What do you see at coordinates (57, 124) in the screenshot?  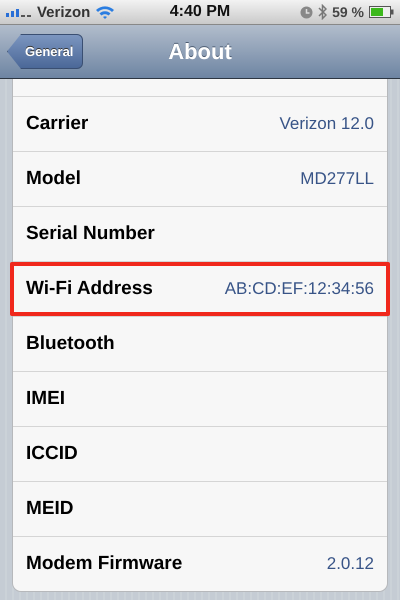 I see `row-label: Carrier` at bounding box center [57, 124].